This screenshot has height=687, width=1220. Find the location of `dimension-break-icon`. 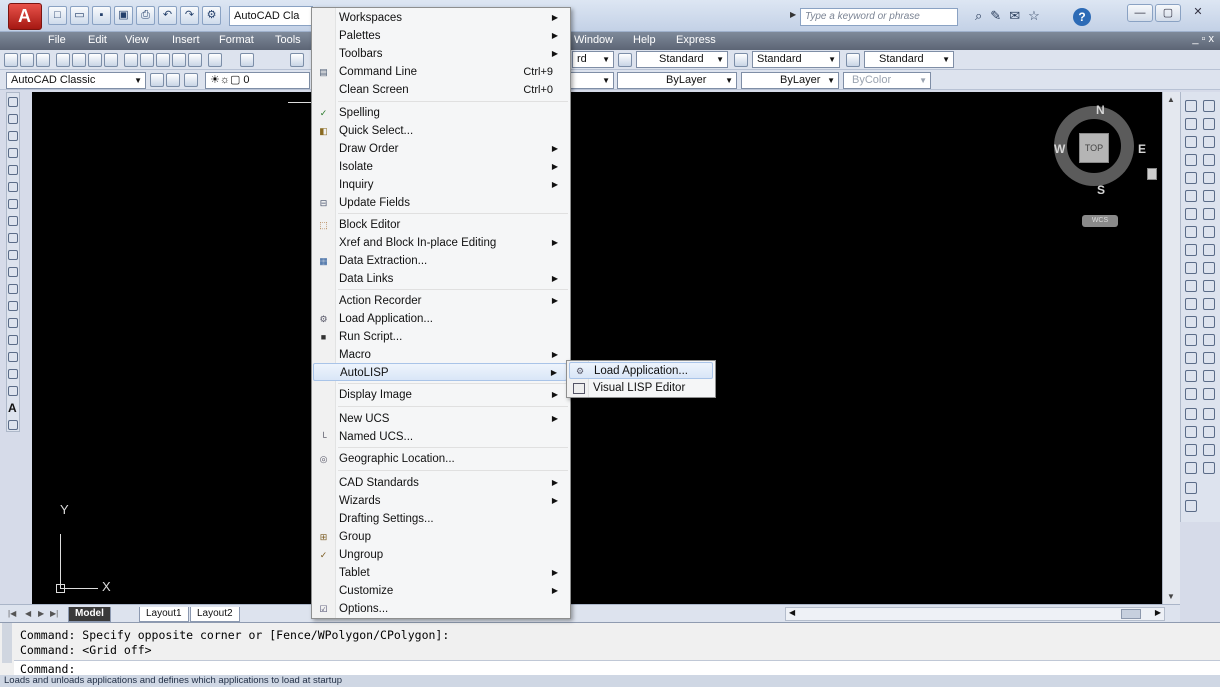

dimension-break-icon is located at coordinates (1209, 322).